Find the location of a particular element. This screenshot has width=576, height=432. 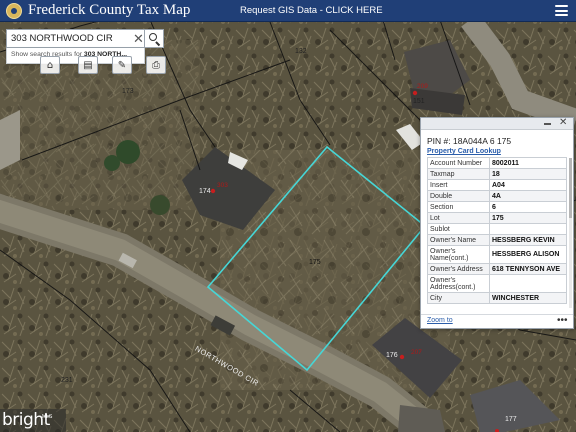

attribute-value: 6 is located at coordinates (528, 207).